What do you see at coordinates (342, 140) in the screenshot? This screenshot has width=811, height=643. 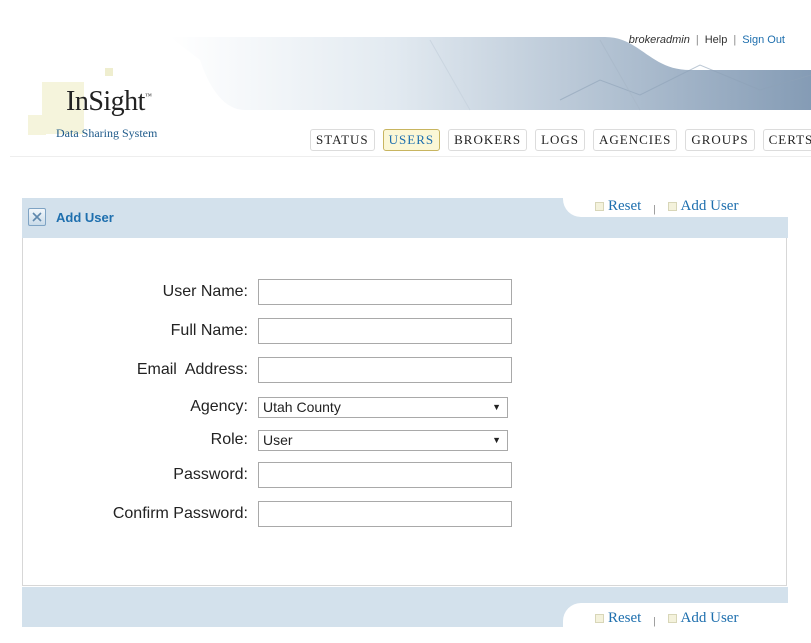 I see `tab-status: STATUS` at bounding box center [342, 140].